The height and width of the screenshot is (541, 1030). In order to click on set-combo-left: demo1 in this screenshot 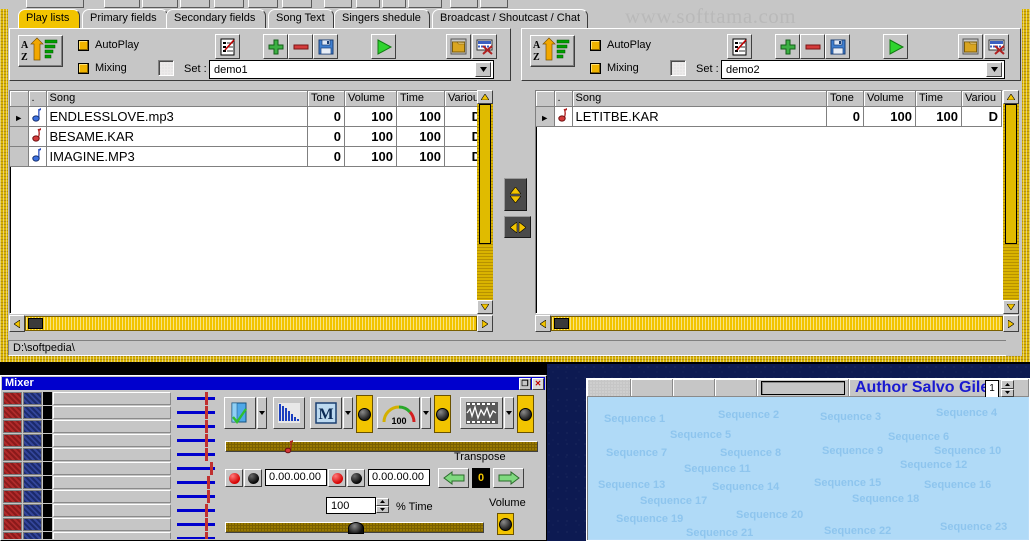, I will do `click(351, 69)`.